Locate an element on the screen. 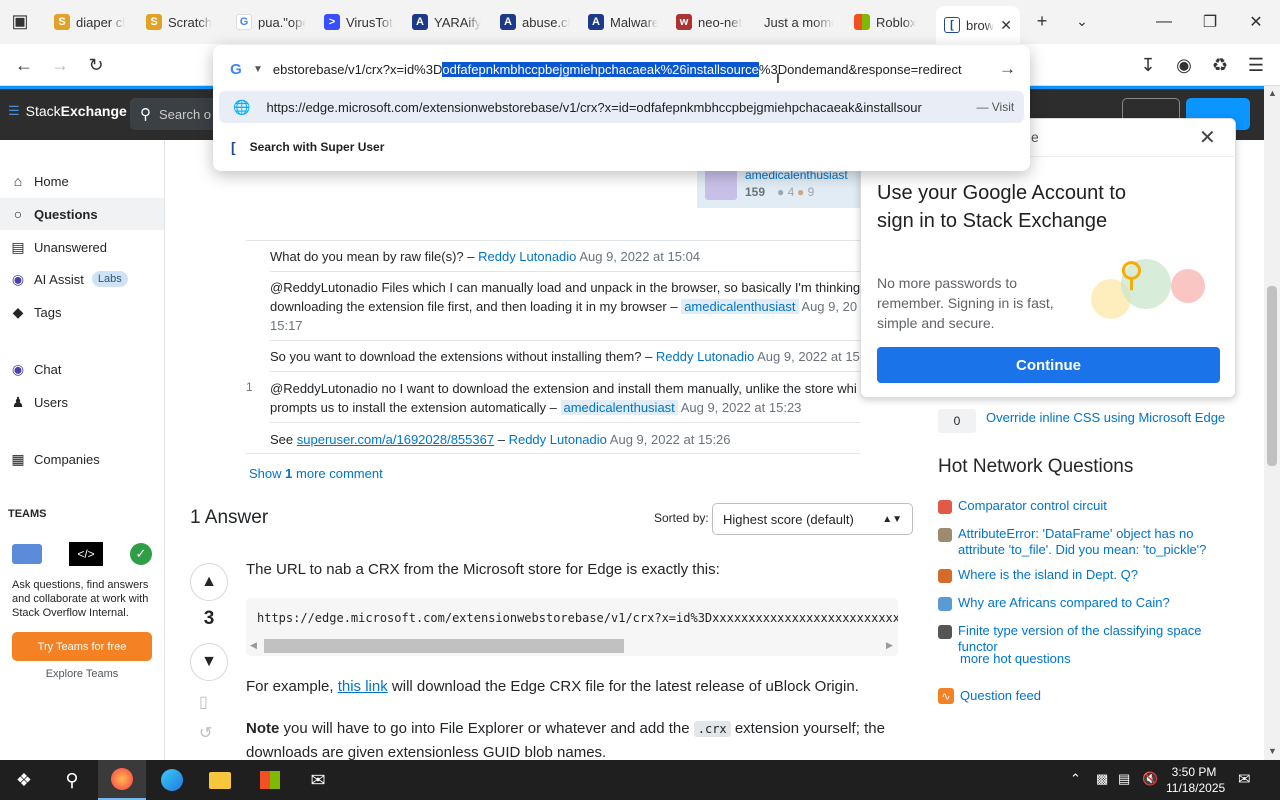  network-icon: ▤ is located at coordinates (1124, 779).